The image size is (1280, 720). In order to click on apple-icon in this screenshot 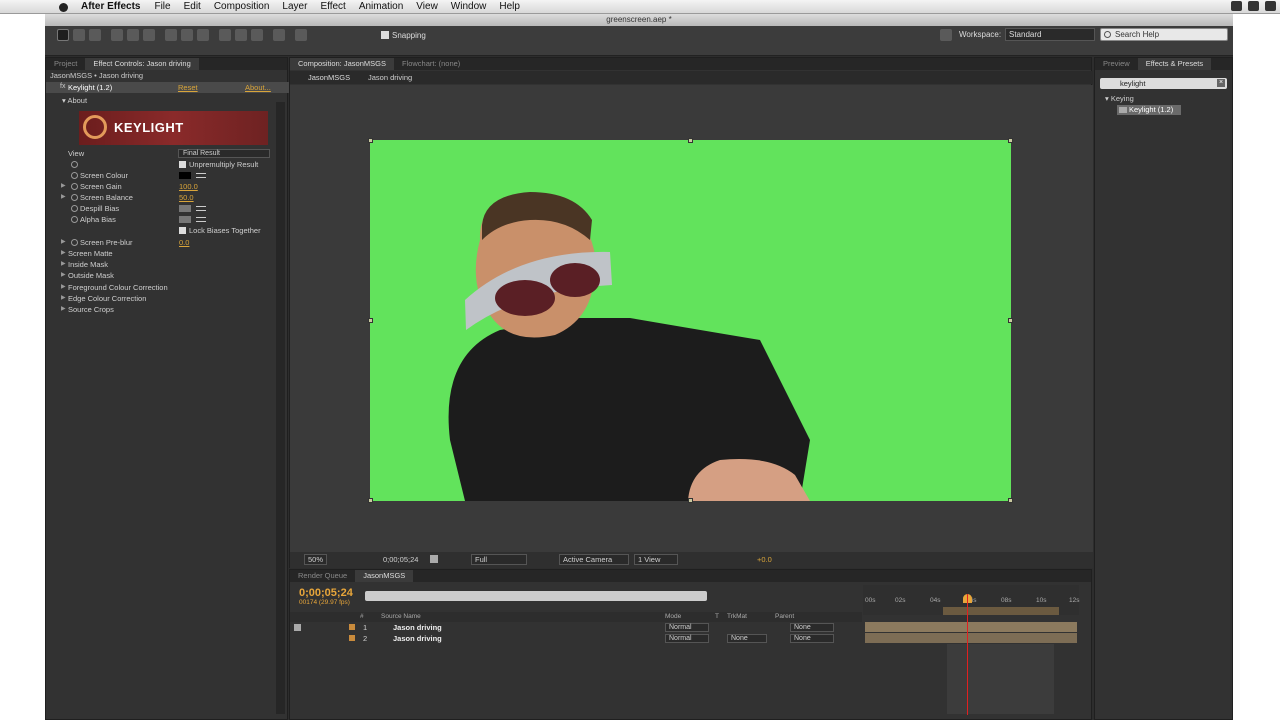, I will do `click(64, 7)`.